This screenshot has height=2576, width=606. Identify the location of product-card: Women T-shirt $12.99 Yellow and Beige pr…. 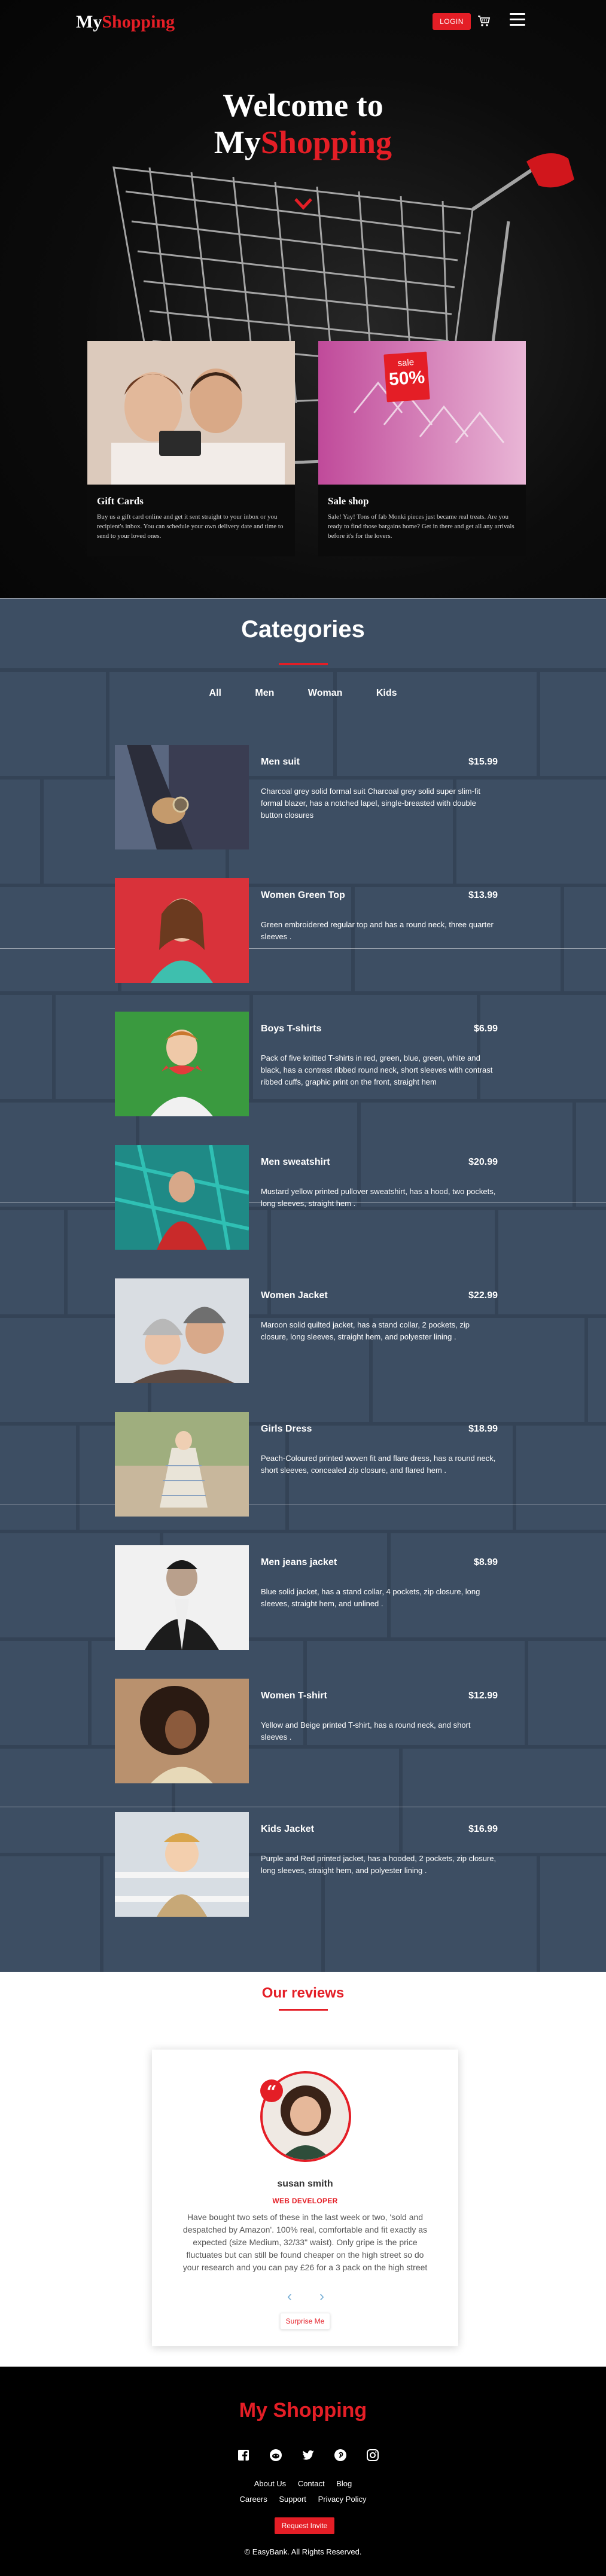
(306, 1731).